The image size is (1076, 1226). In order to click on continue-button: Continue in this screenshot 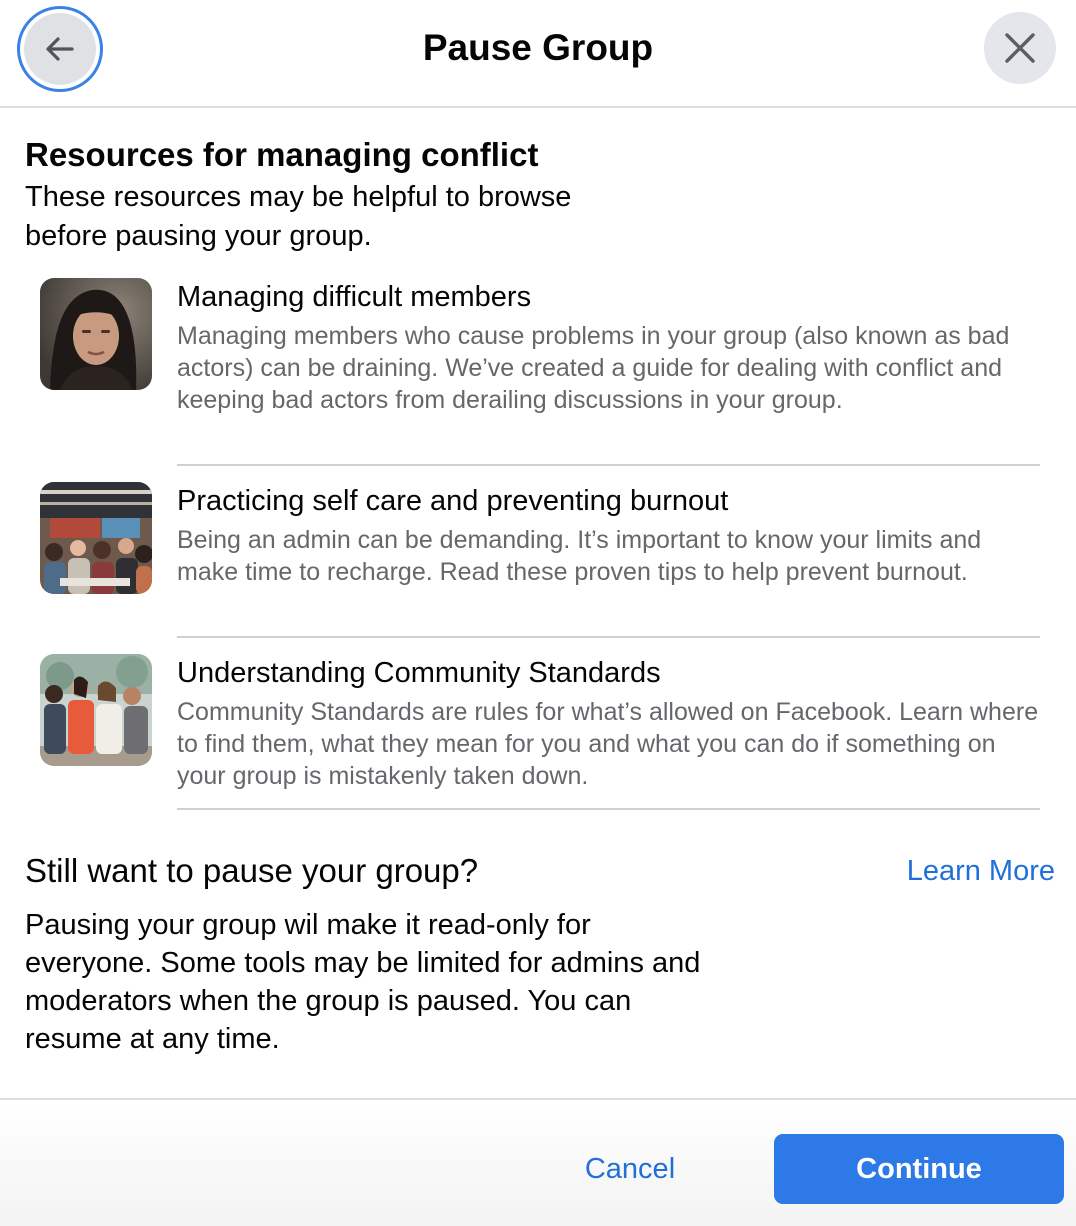, I will do `click(919, 1169)`.